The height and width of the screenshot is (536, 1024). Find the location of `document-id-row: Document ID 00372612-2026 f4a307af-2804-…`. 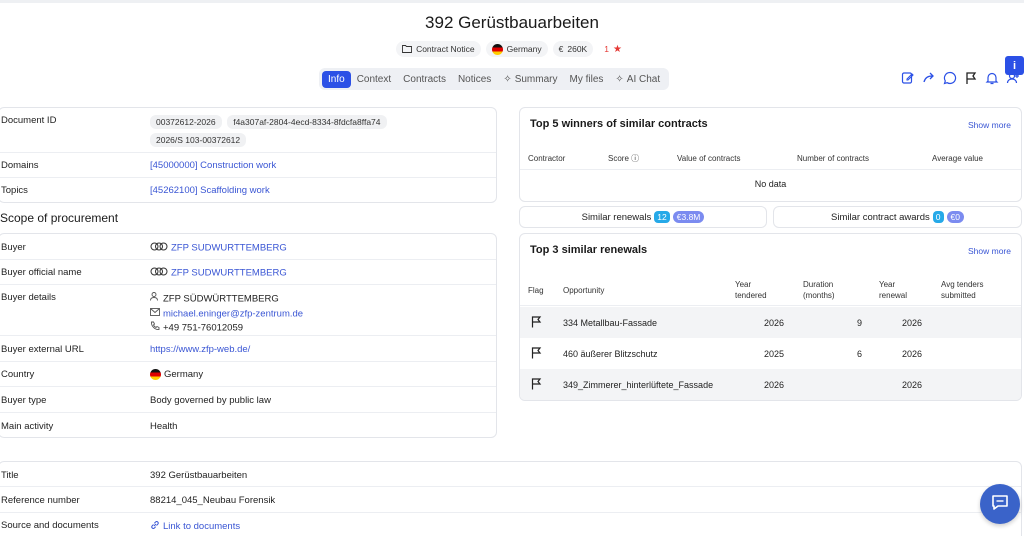

document-id-row: Document ID 00372612-2026 f4a307af-2804-… is located at coordinates (248, 130).